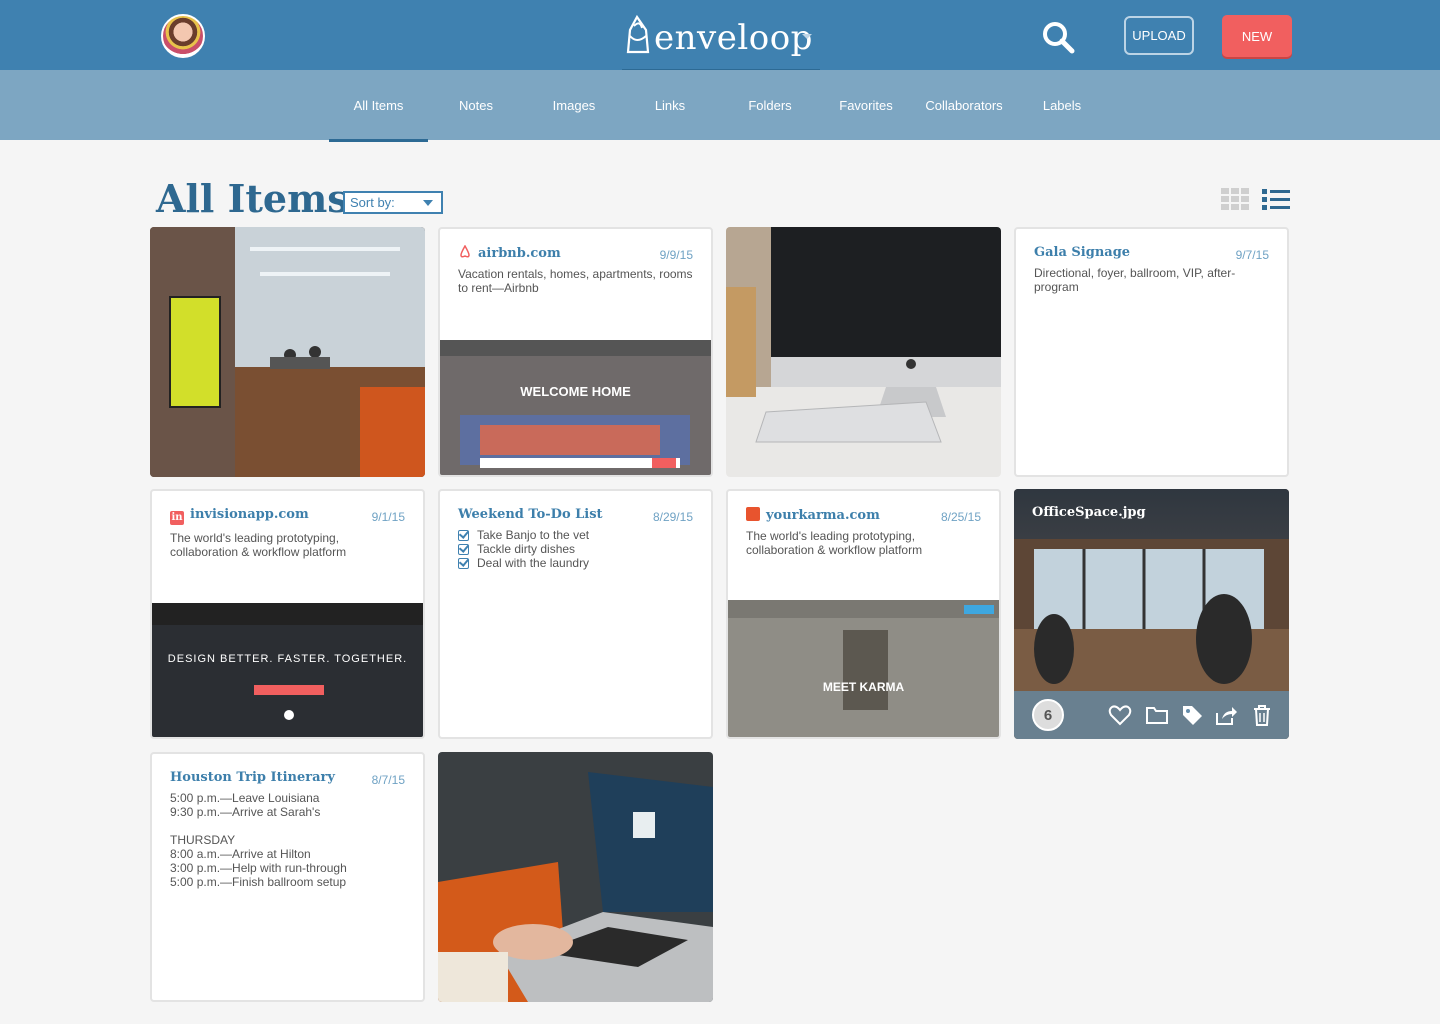 Image resolution: width=1440 pixels, height=1024 pixels. I want to click on heart-icon, so click(1120, 715).